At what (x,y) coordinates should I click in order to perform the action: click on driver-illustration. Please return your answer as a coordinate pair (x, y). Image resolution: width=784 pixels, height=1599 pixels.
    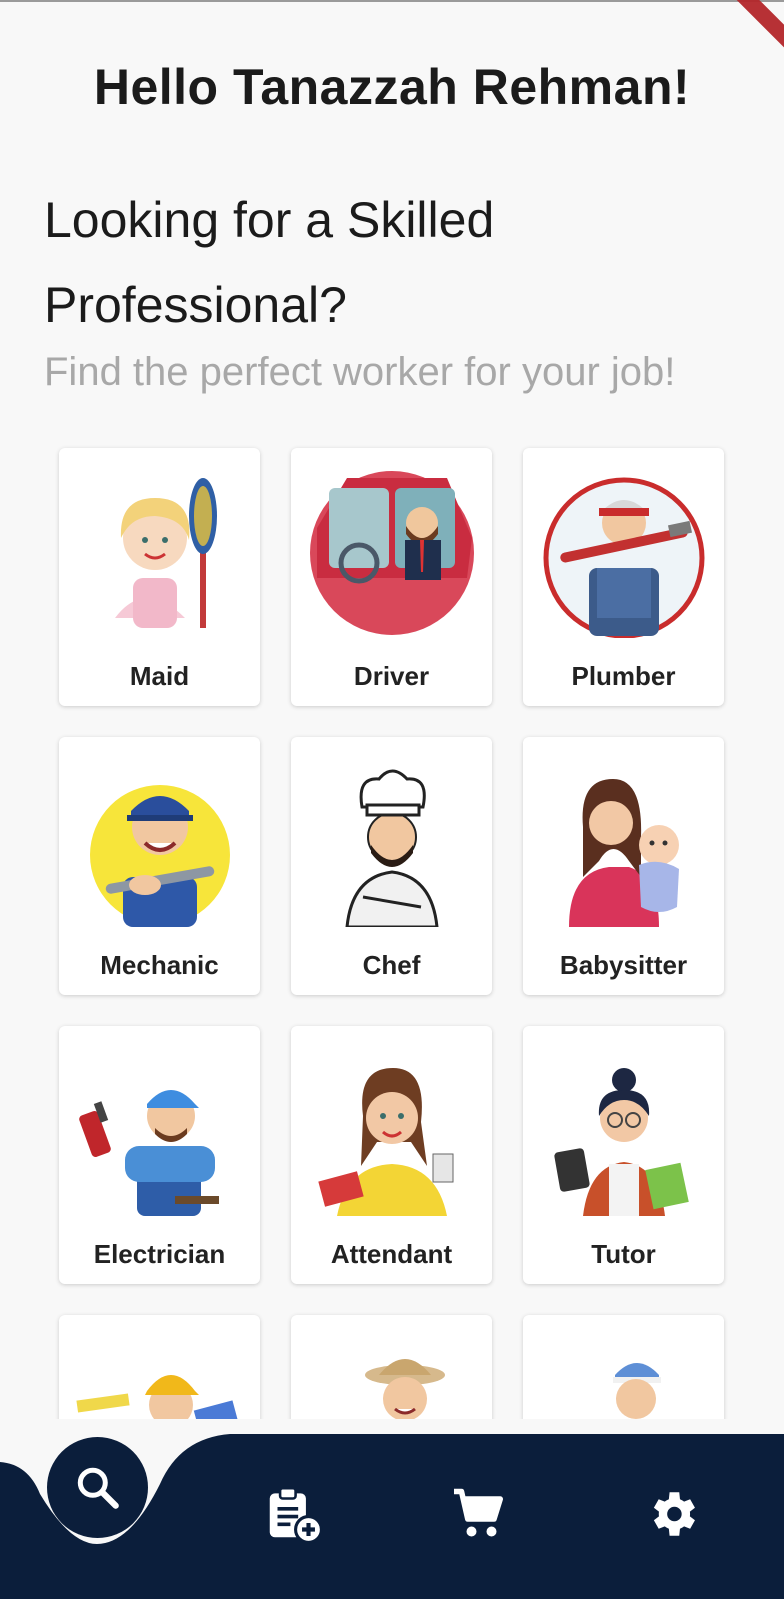
    Looking at the image, I should click on (392, 553).